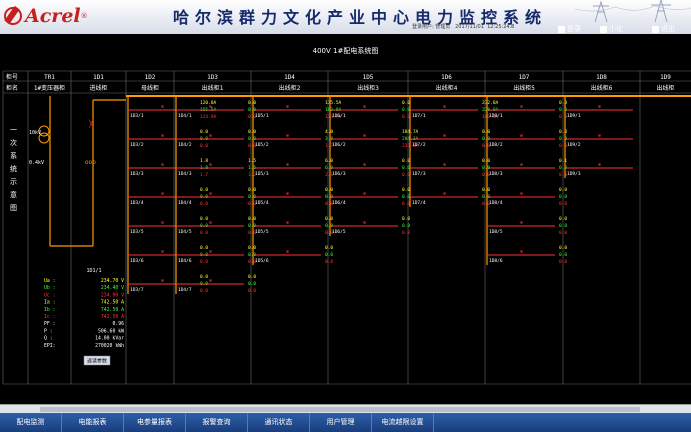  What do you see at coordinates (403, 422) in the screenshot?
I see `nav-item-7: 电流越限设置` at bounding box center [403, 422].